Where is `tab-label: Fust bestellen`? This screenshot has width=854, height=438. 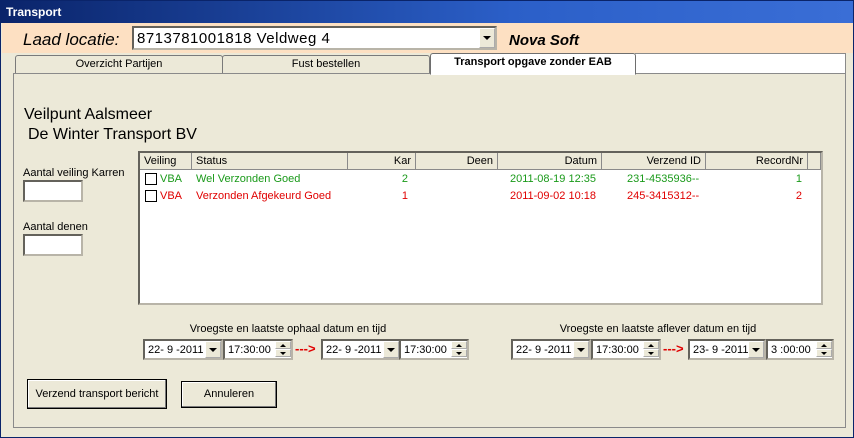
tab-label: Fust bestellen is located at coordinates (326, 64).